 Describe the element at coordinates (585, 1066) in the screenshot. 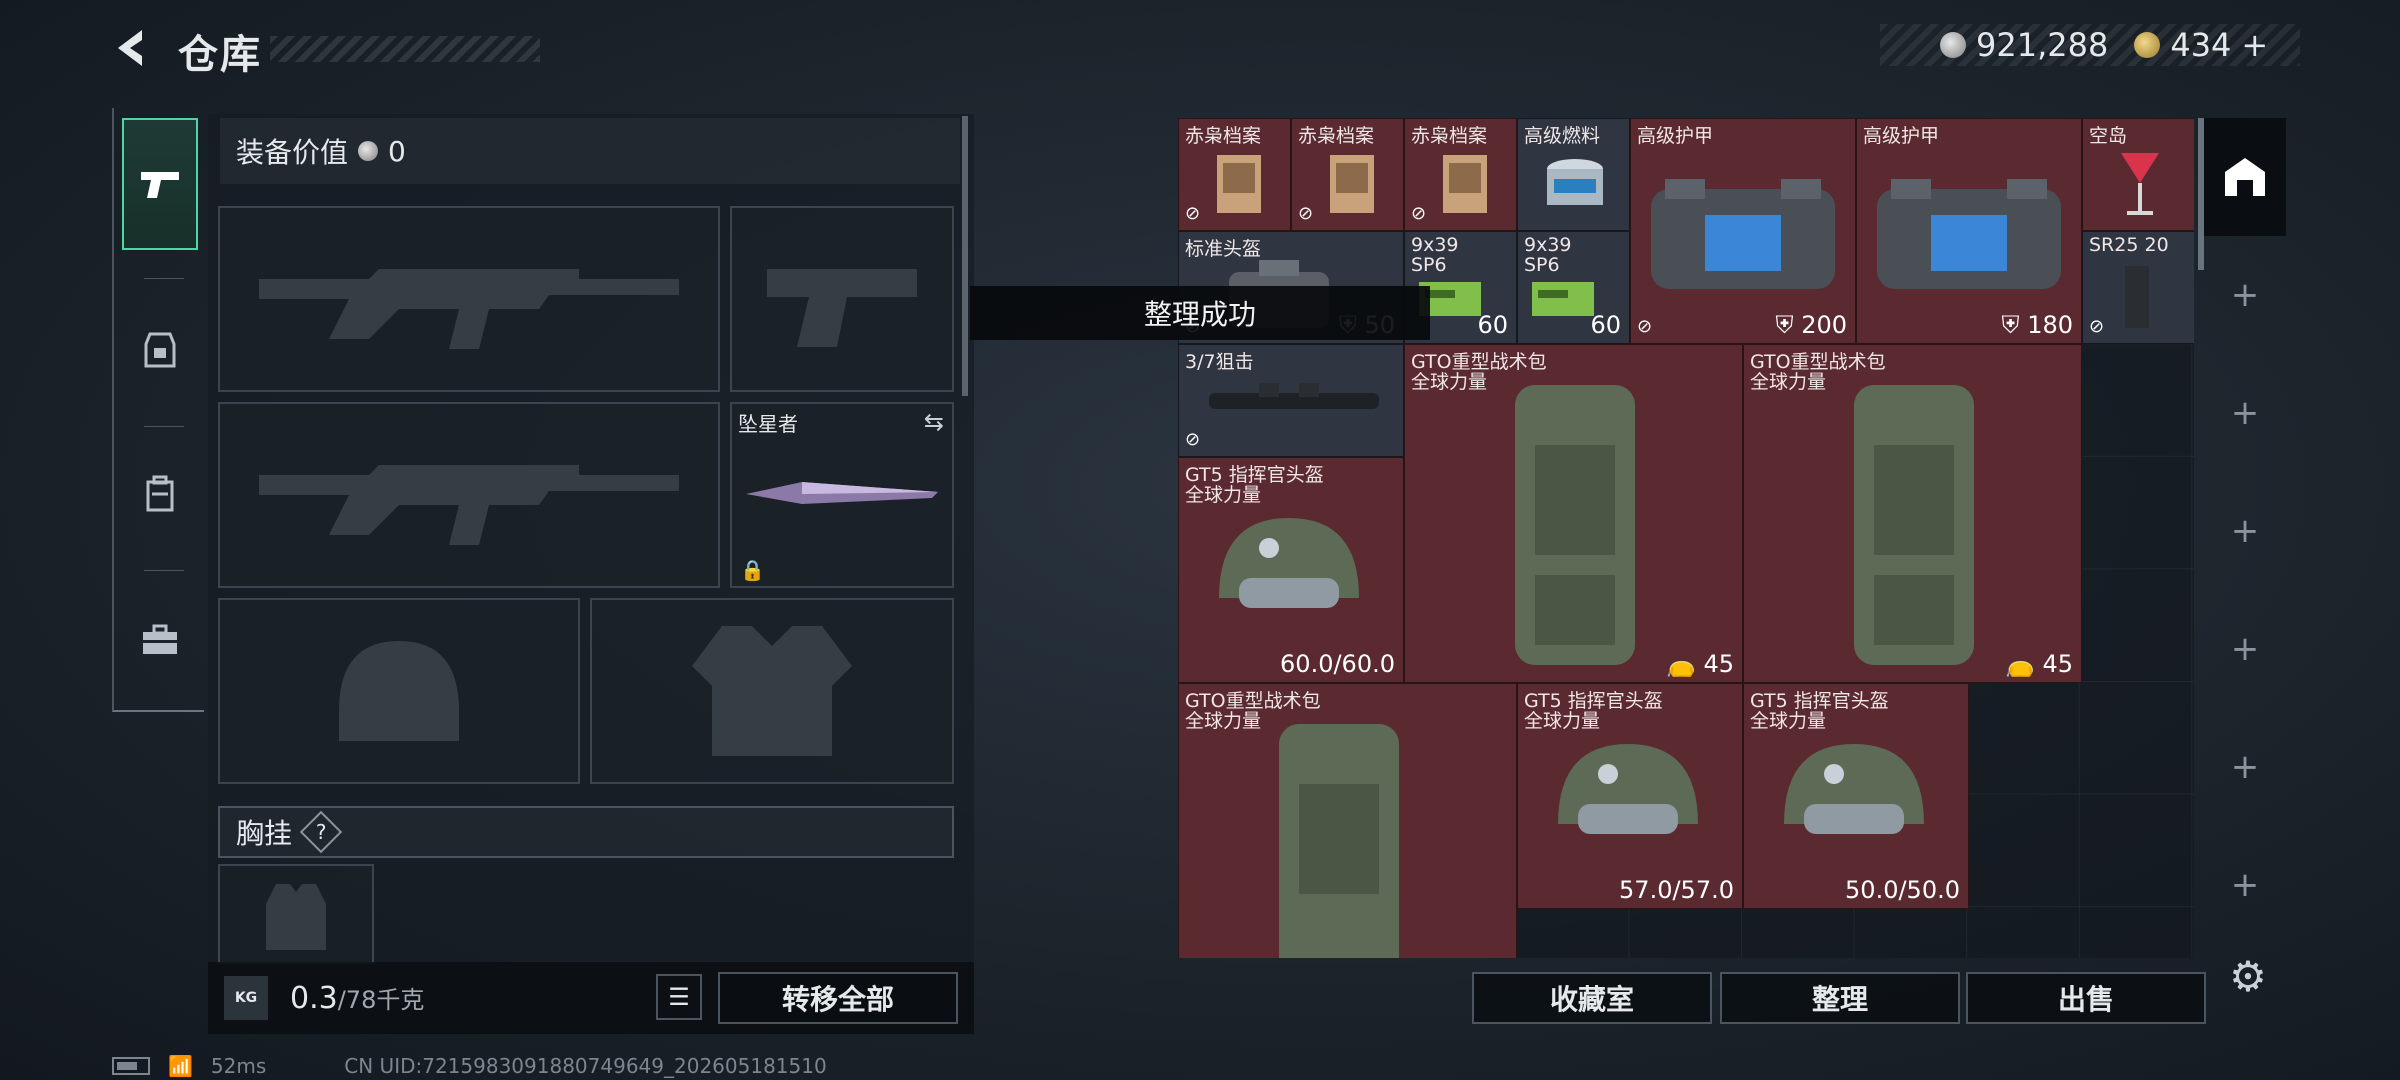

I see `user-uid: CN UID:7215983091880749649_202605181510` at that location.